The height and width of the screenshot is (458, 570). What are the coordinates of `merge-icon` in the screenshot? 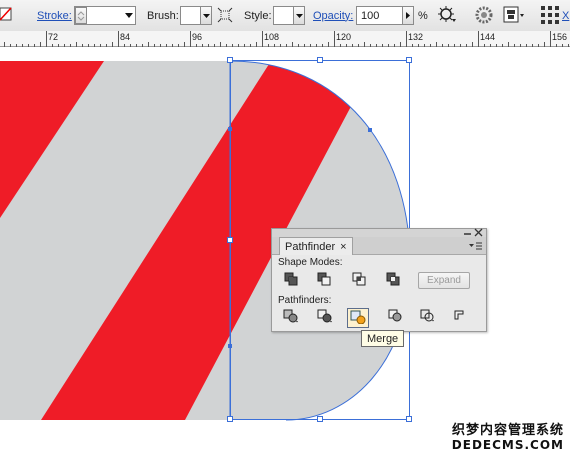 It's located at (358, 318).